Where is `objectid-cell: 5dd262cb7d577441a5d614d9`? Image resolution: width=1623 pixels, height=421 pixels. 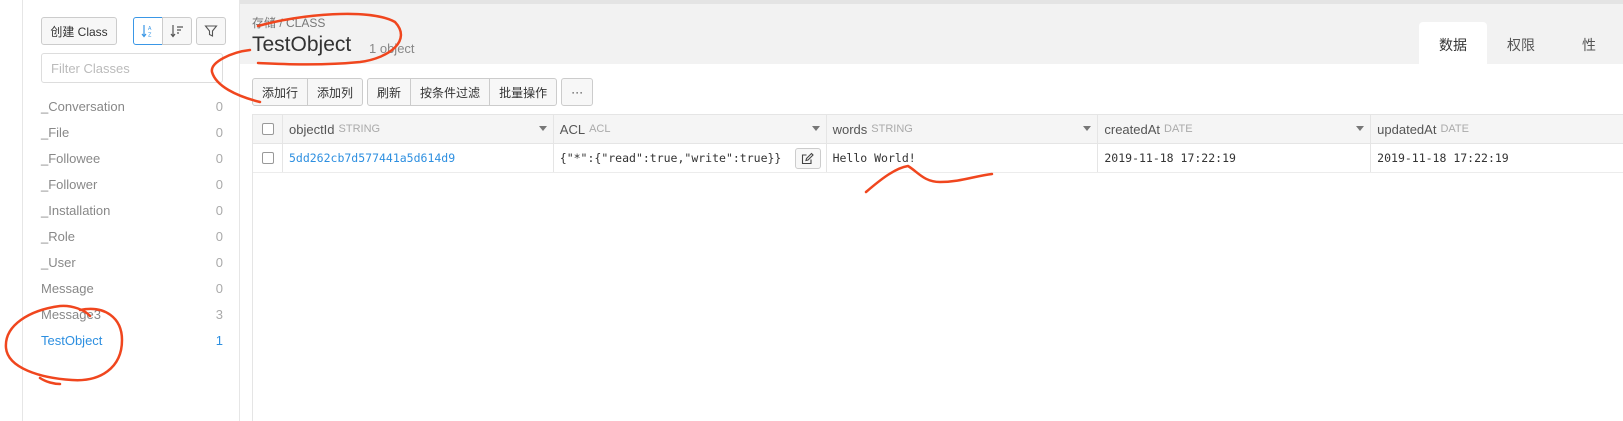 objectid-cell: 5dd262cb7d577441a5d614d9 is located at coordinates (418, 158).